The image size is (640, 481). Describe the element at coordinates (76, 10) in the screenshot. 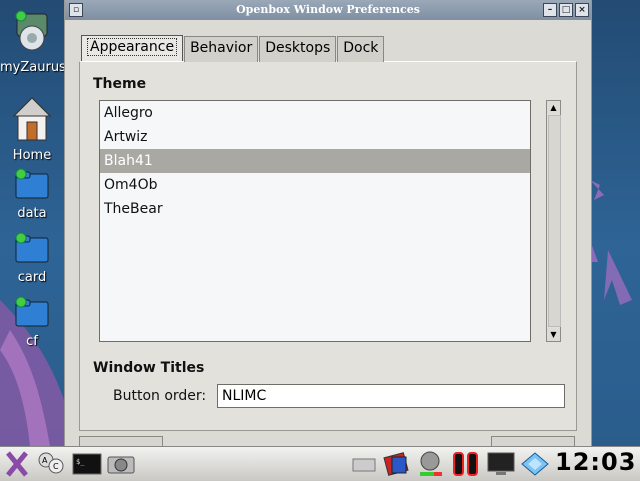

I see `window-menu-button: ▫` at that location.